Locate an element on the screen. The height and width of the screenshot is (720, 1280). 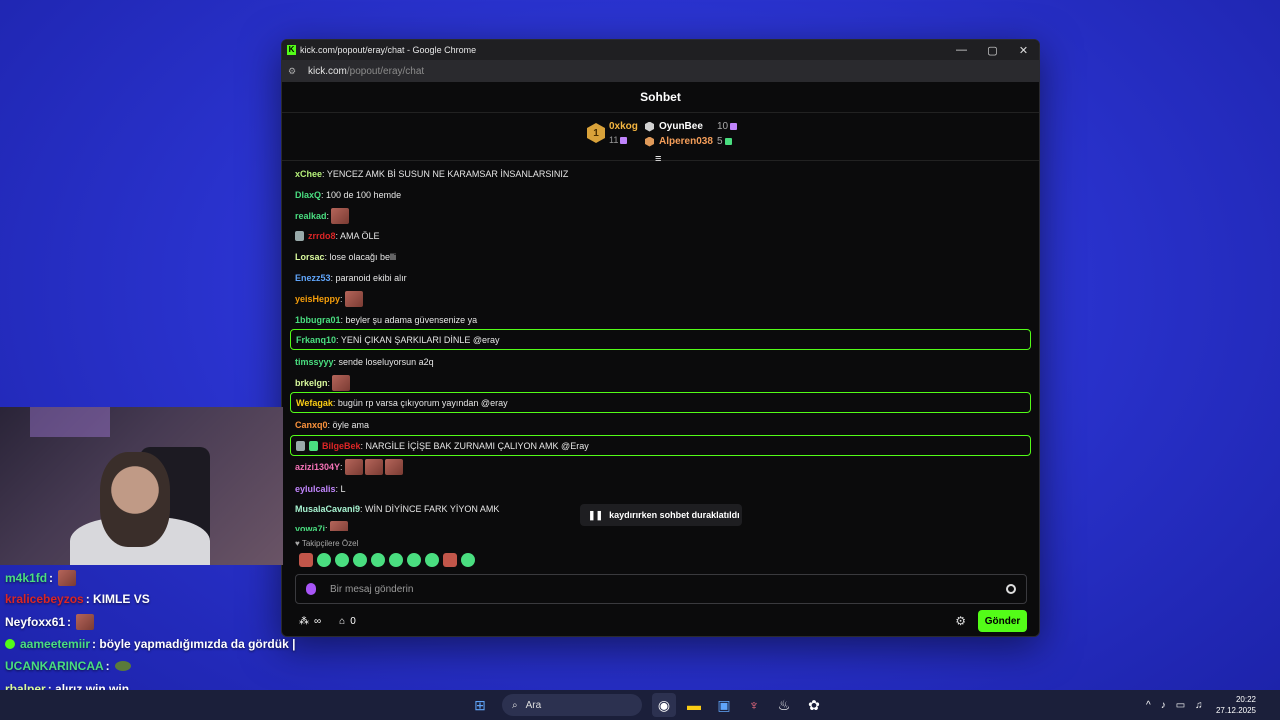
leaderboard-row: OyunBee 10 is located at coordinates (691, 126).